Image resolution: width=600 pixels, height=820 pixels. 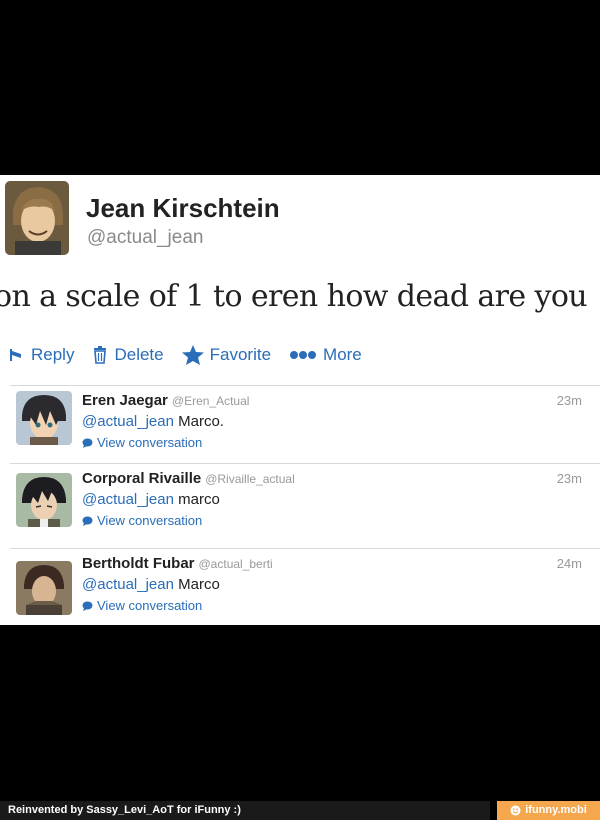 I want to click on reply-author-name: Eren Jaegar, so click(x=125, y=400).